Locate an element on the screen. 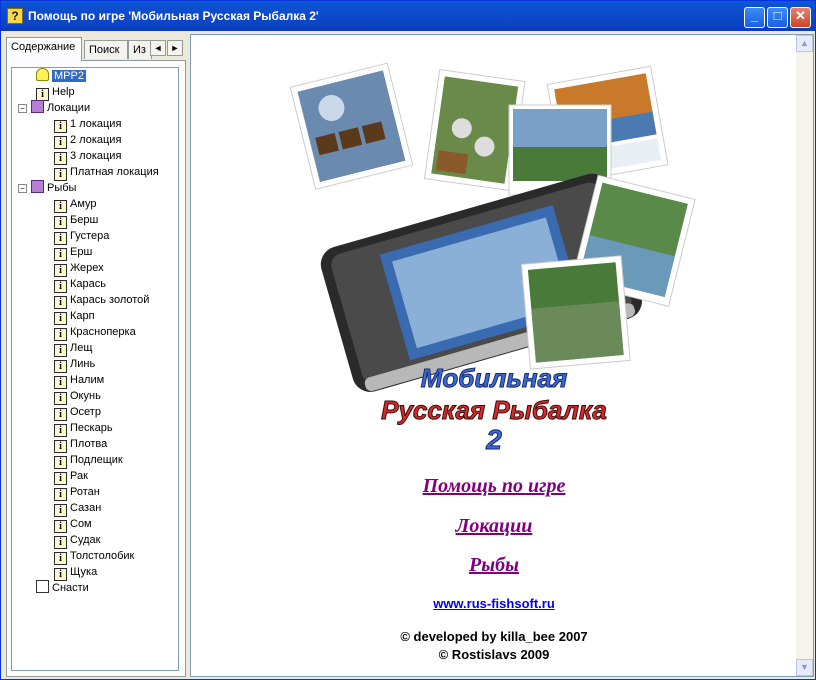  tab-scroll-left-icon: ◄ is located at coordinates (158, 48).